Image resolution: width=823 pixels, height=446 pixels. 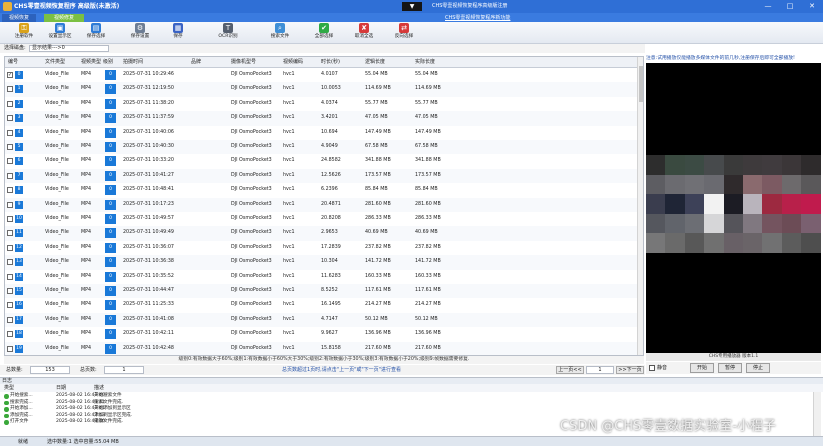 What do you see at coordinates (243, 62) in the screenshot?
I see `column-header: 摄像机型号` at bounding box center [243, 62].